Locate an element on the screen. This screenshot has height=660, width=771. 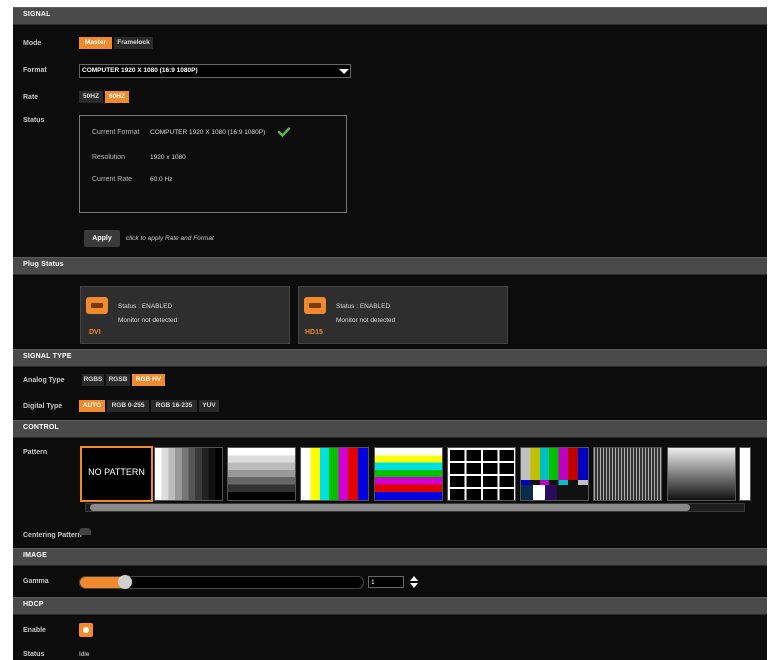
format-selected-value: COMPUTER 1920 X 1080 (16:9 1080P) is located at coordinates (140, 70).